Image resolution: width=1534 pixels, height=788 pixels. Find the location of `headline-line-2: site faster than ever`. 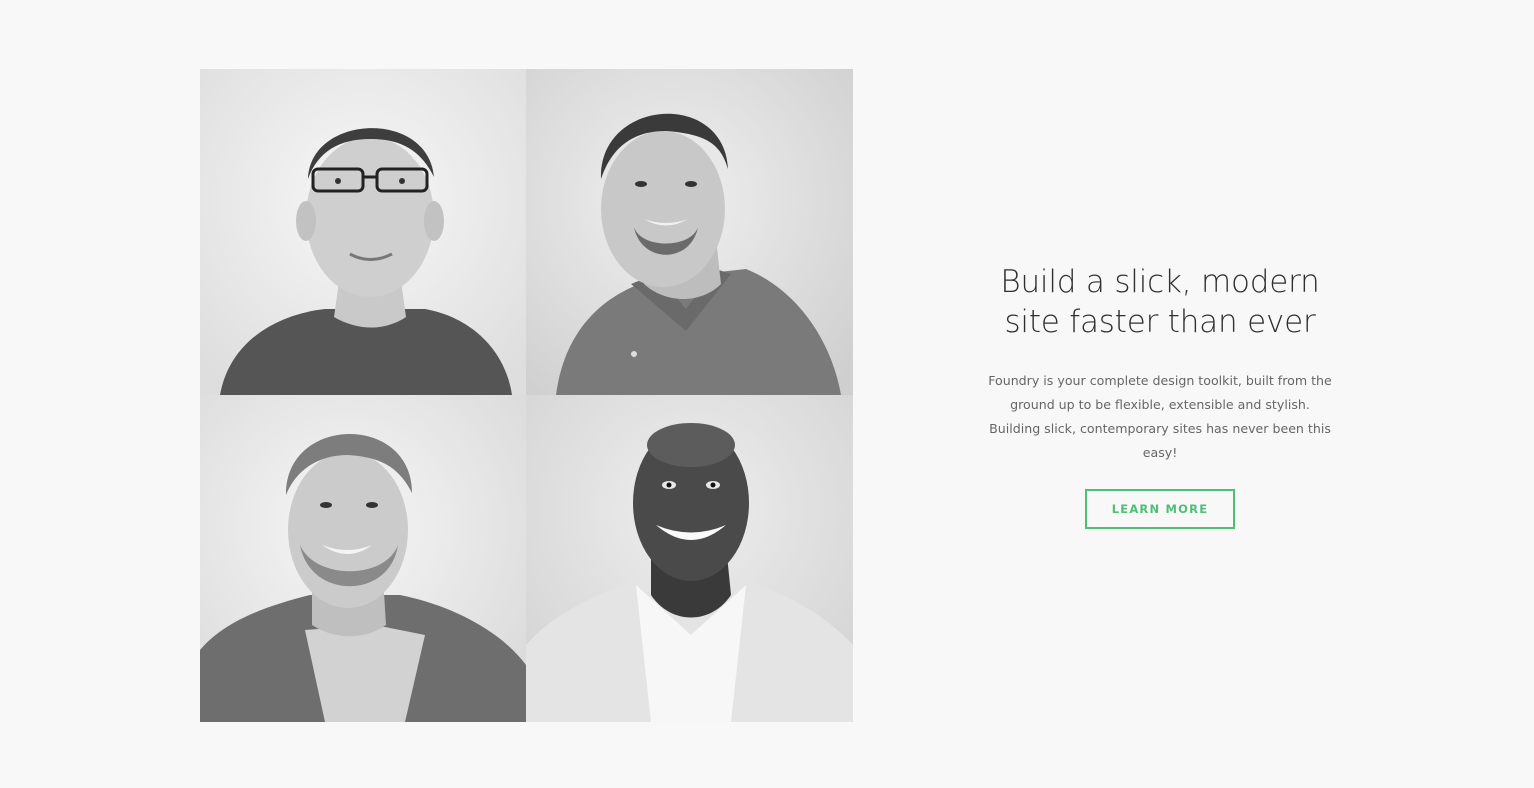

headline-line-2: site faster than ever is located at coordinates (1160, 322).